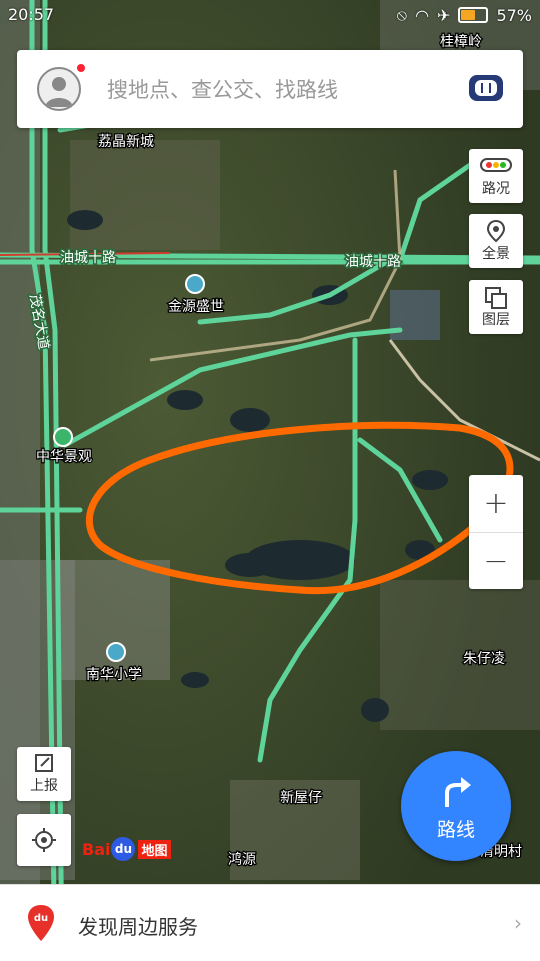  I want to click on search-input: 搜地点、查公交、找路线, so click(222, 89).